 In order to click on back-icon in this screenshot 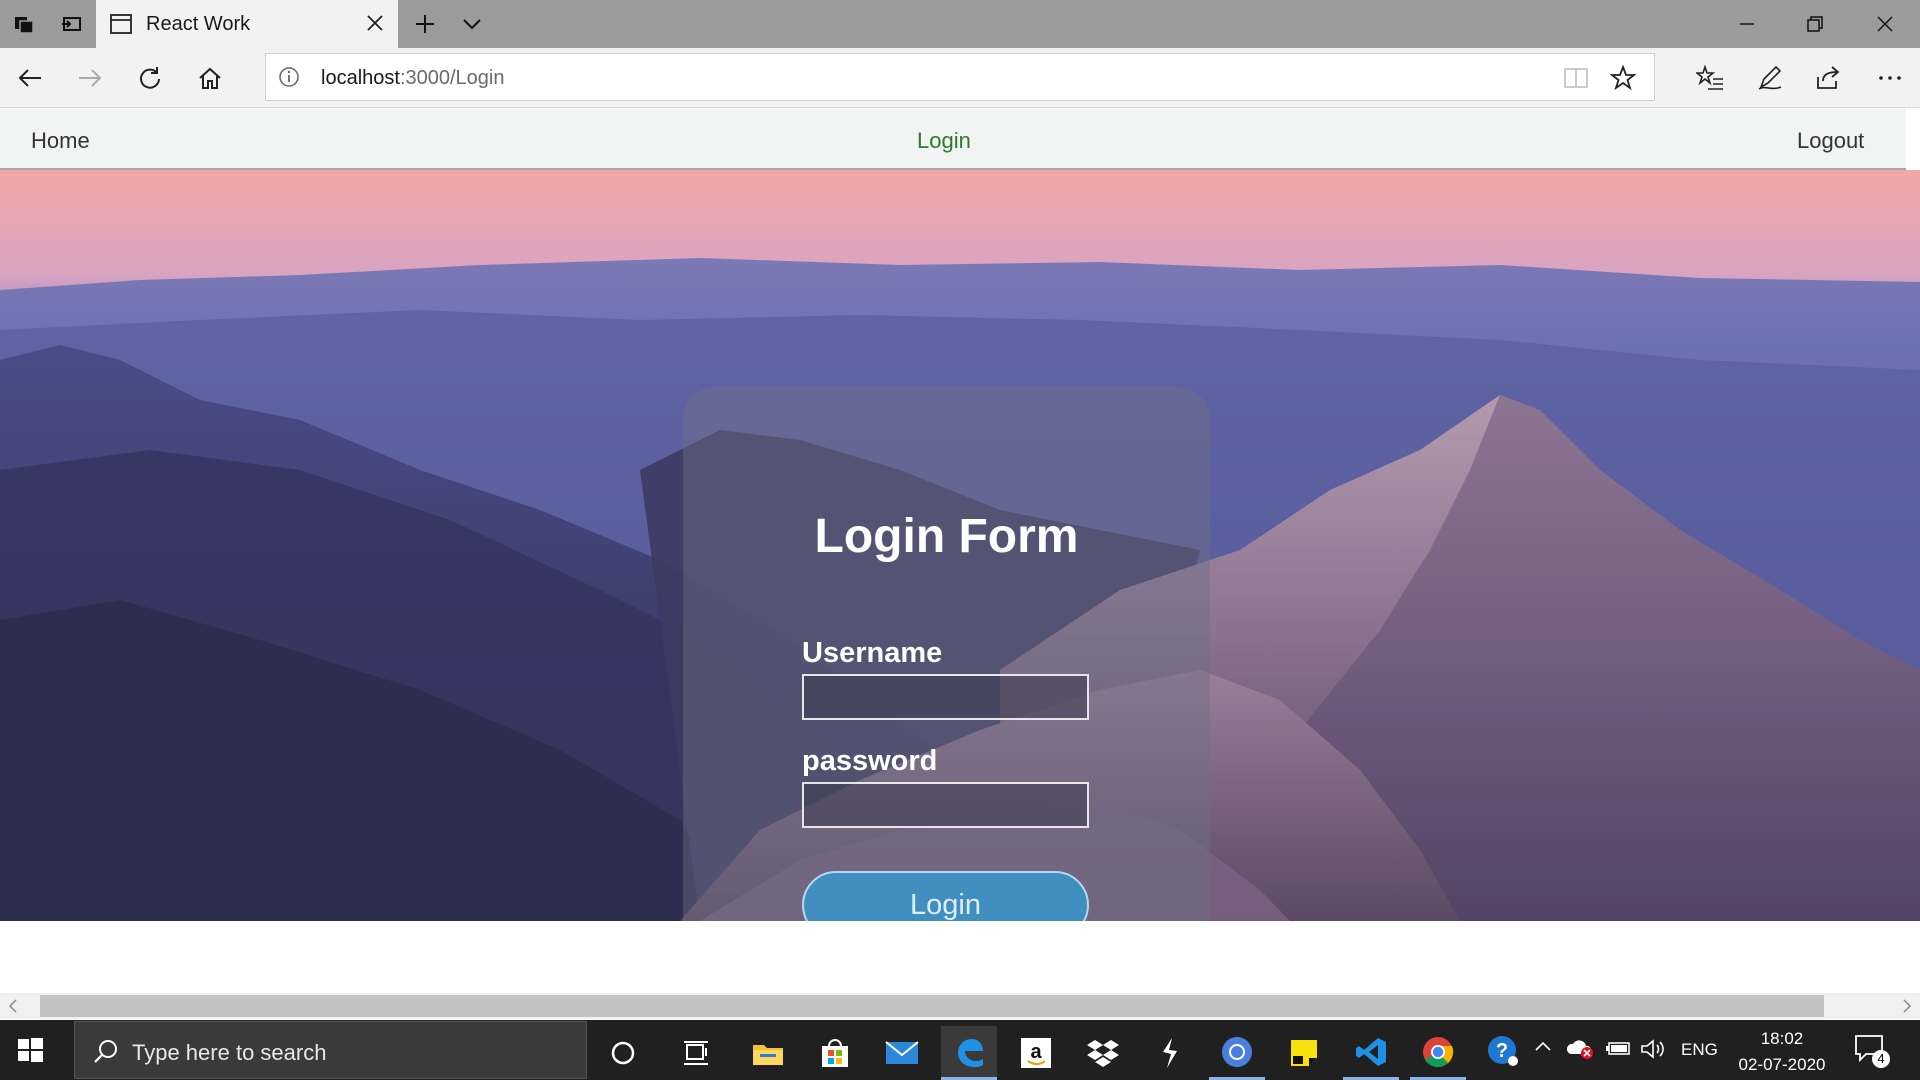, I will do `click(30, 78)`.